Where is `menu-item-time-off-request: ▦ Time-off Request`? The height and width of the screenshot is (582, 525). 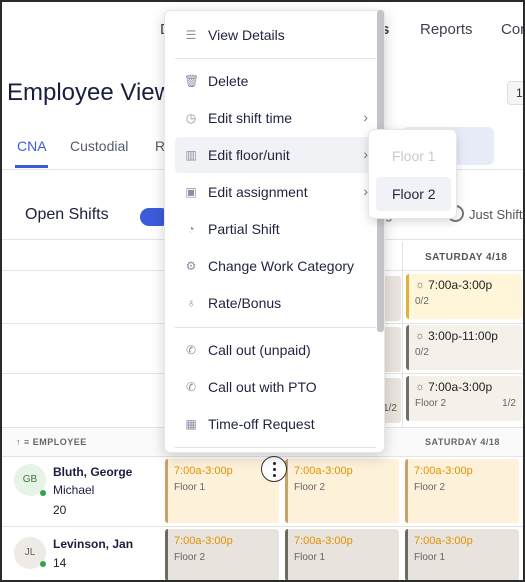
menu-item-time-off-request: ▦ Time-off Request is located at coordinates (275, 424).